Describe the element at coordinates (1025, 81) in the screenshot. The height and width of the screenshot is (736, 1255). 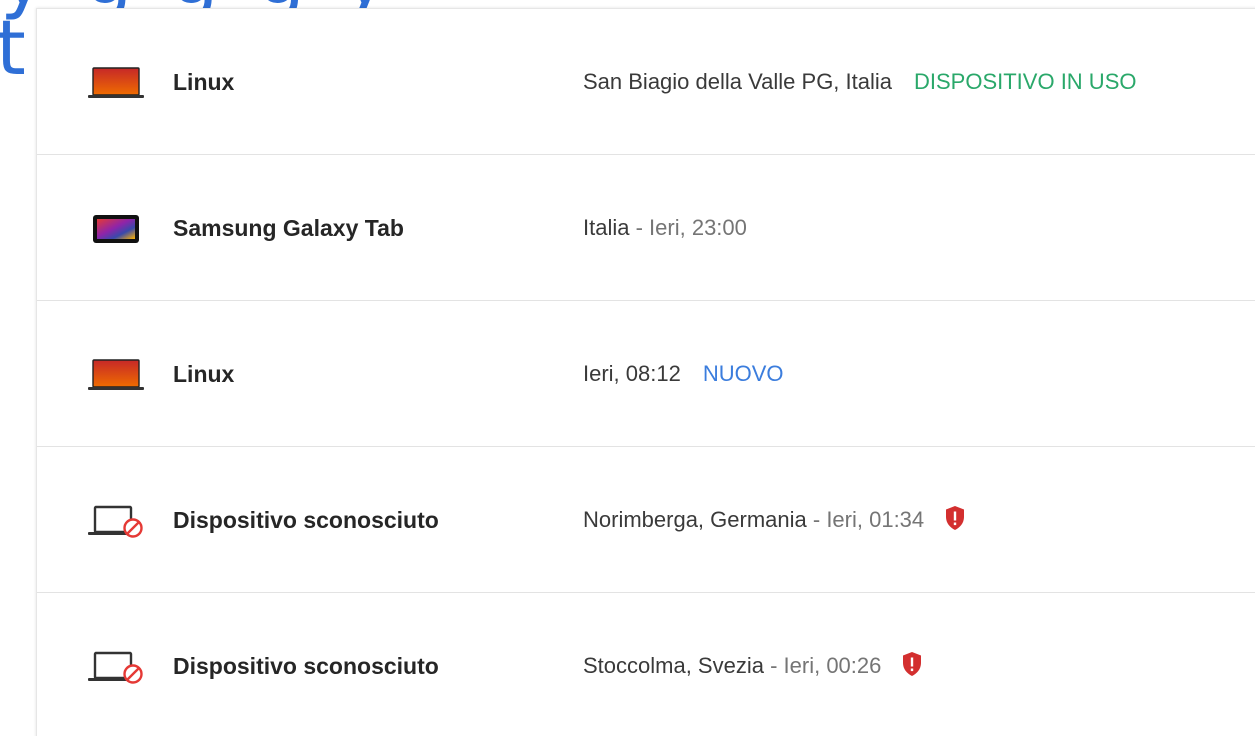
I see `status-in-use-badge: DISPOSITIVO IN USO` at that location.